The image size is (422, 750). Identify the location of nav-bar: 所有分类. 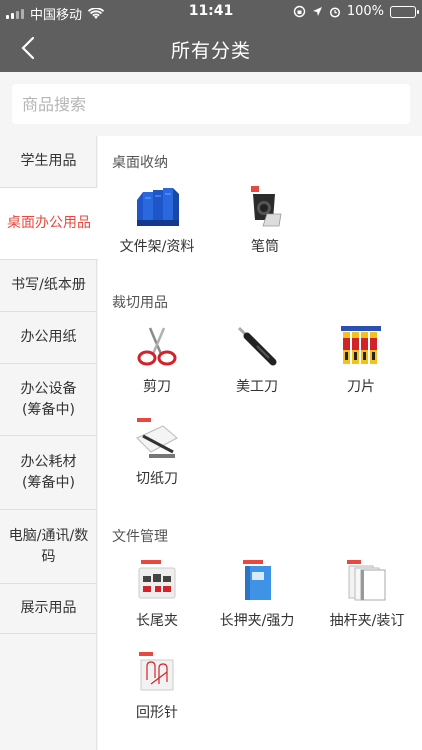
(211, 48).